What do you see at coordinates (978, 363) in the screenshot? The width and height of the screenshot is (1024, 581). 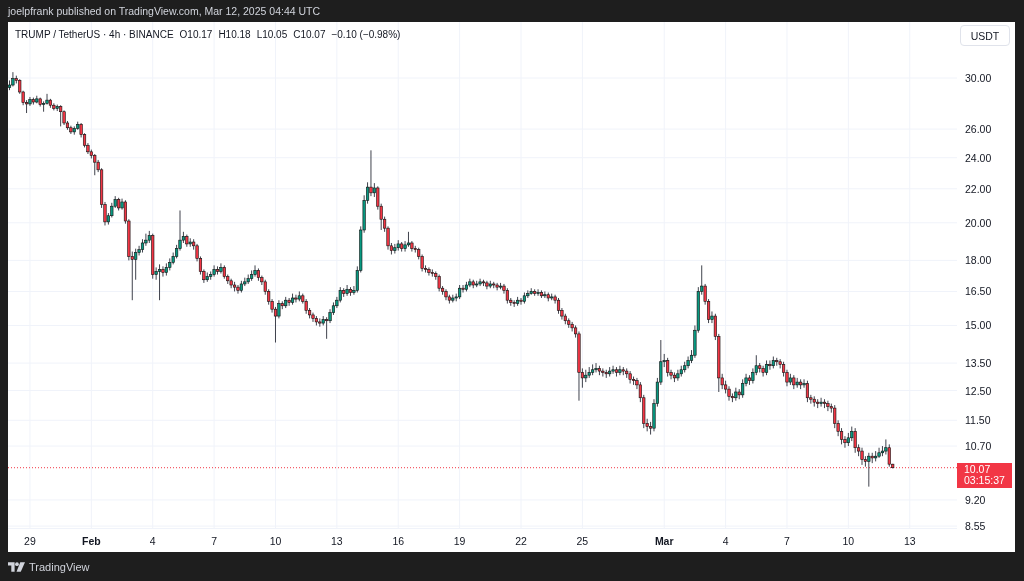 I see `price-axis-label: 13.50` at bounding box center [978, 363].